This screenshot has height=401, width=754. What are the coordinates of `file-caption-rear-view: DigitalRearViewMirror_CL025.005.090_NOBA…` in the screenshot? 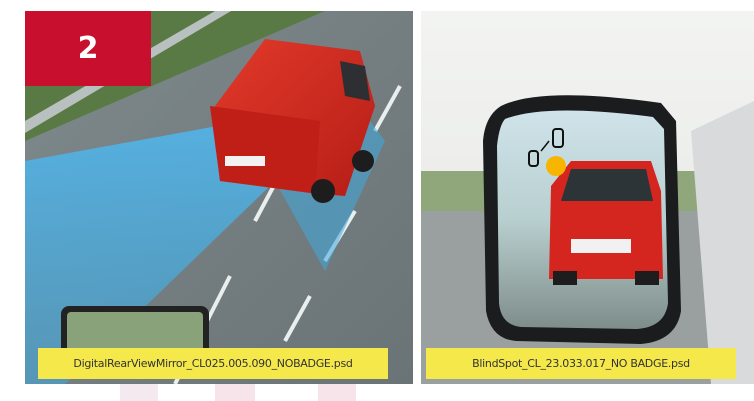 It's located at (213, 363).